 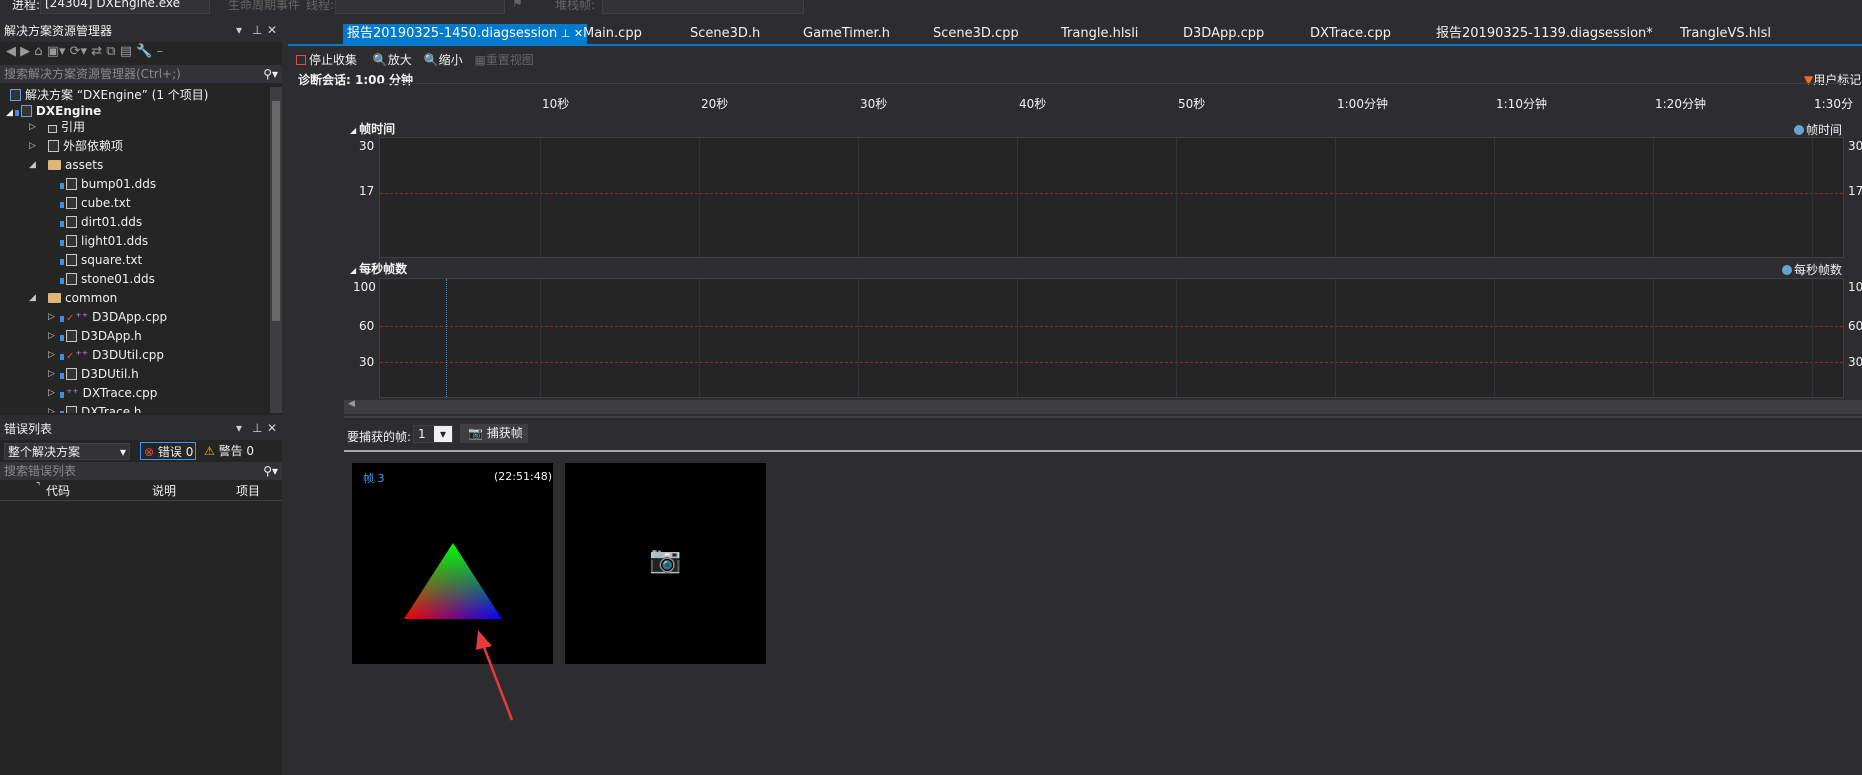 What do you see at coordinates (141, 471) in the screenshot?
I see `error-search-input: 搜索错误列表 ⚲▾` at bounding box center [141, 471].